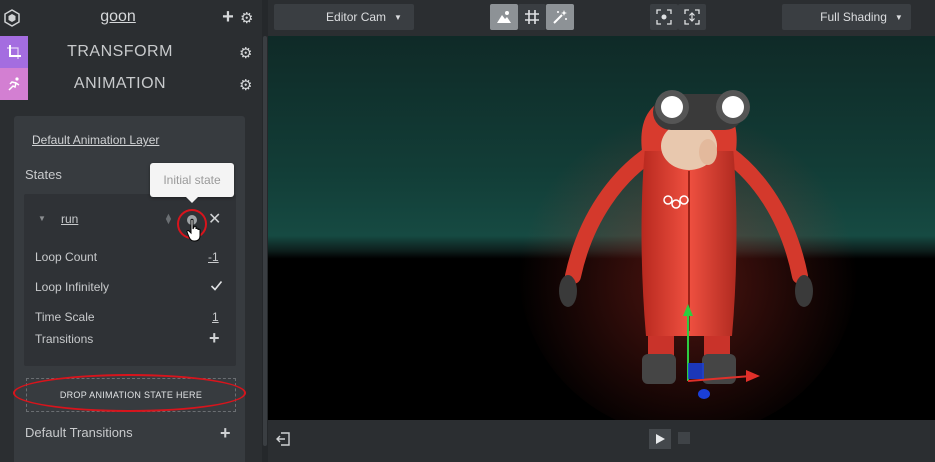 The width and height of the screenshot is (935, 462). What do you see at coordinates (601, 18) in the screenshot?
I see `viewport-toolbar: Editor Cam ▼ Full Shading ▼` at bounding box center [601, 18].